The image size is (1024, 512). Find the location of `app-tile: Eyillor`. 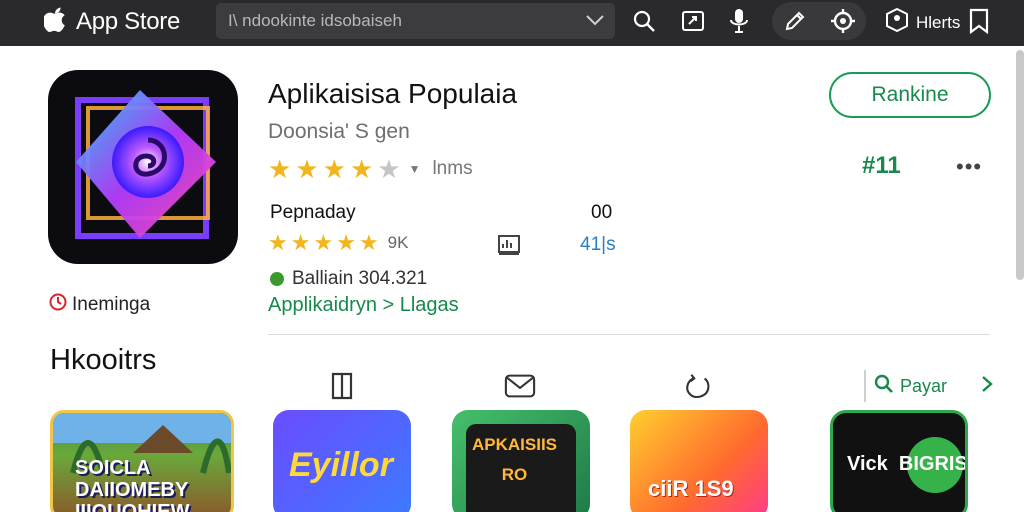

app-tile: Eyillor is located at coordinates (342, 461).